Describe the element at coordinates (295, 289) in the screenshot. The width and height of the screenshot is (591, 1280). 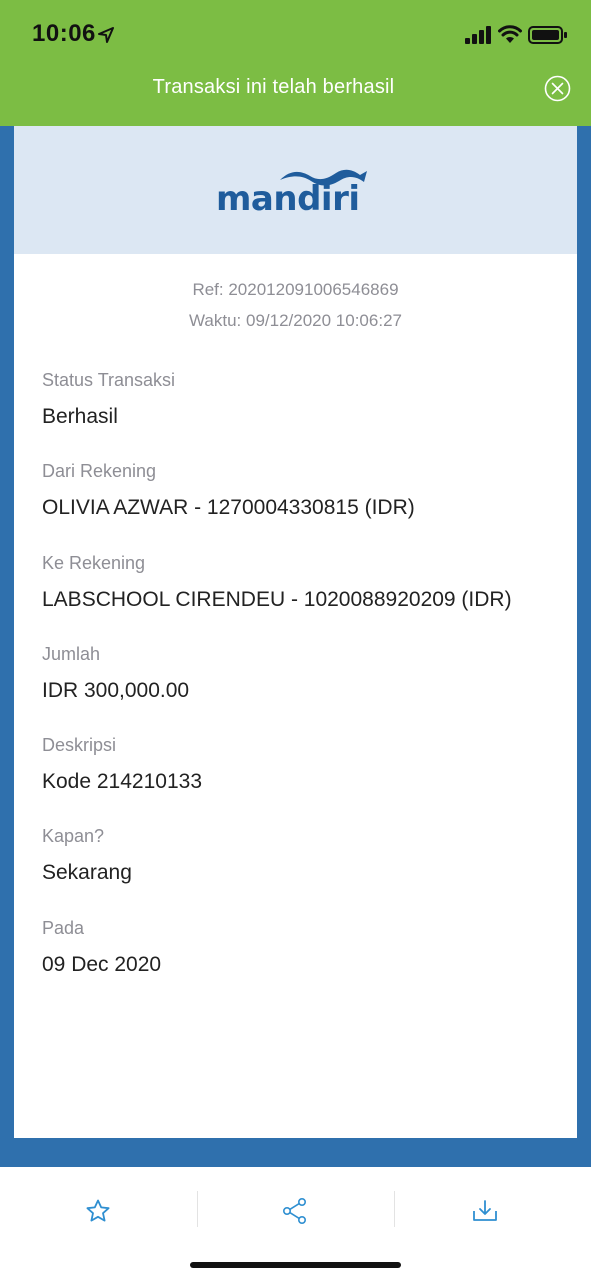
I see `reference-number: Ref: 202012091006546869` at that location.